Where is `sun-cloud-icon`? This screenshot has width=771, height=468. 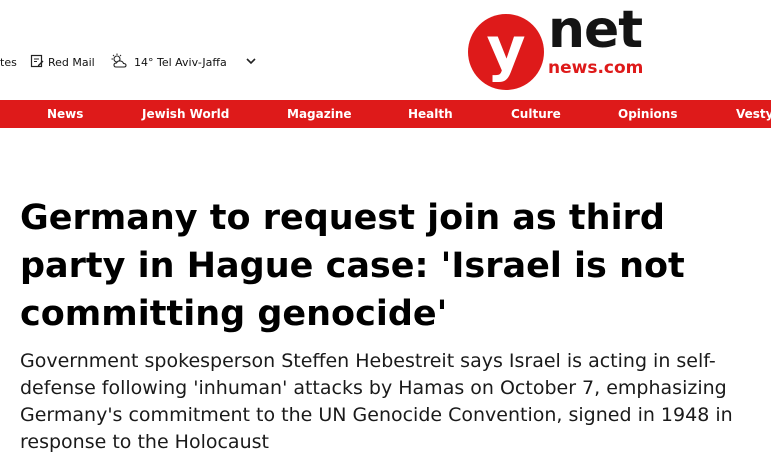 sun-cloud-icon is located at coordinates (120, 62).